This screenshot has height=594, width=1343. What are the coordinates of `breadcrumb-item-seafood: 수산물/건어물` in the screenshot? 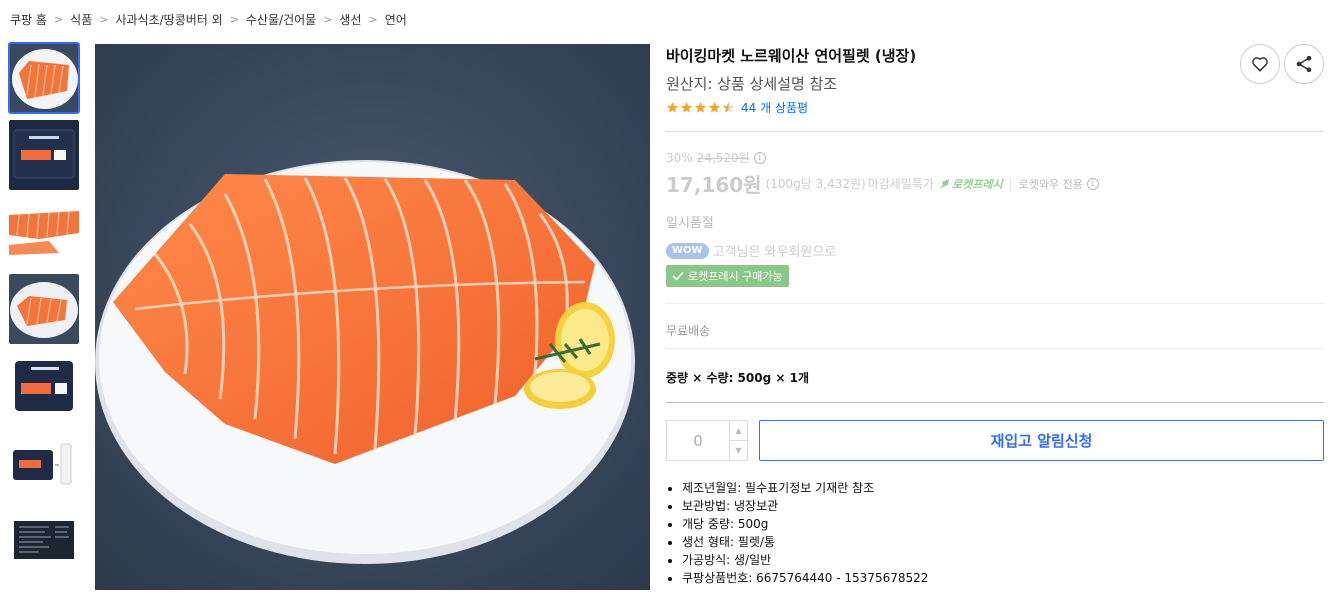 It's located at (281, 19).